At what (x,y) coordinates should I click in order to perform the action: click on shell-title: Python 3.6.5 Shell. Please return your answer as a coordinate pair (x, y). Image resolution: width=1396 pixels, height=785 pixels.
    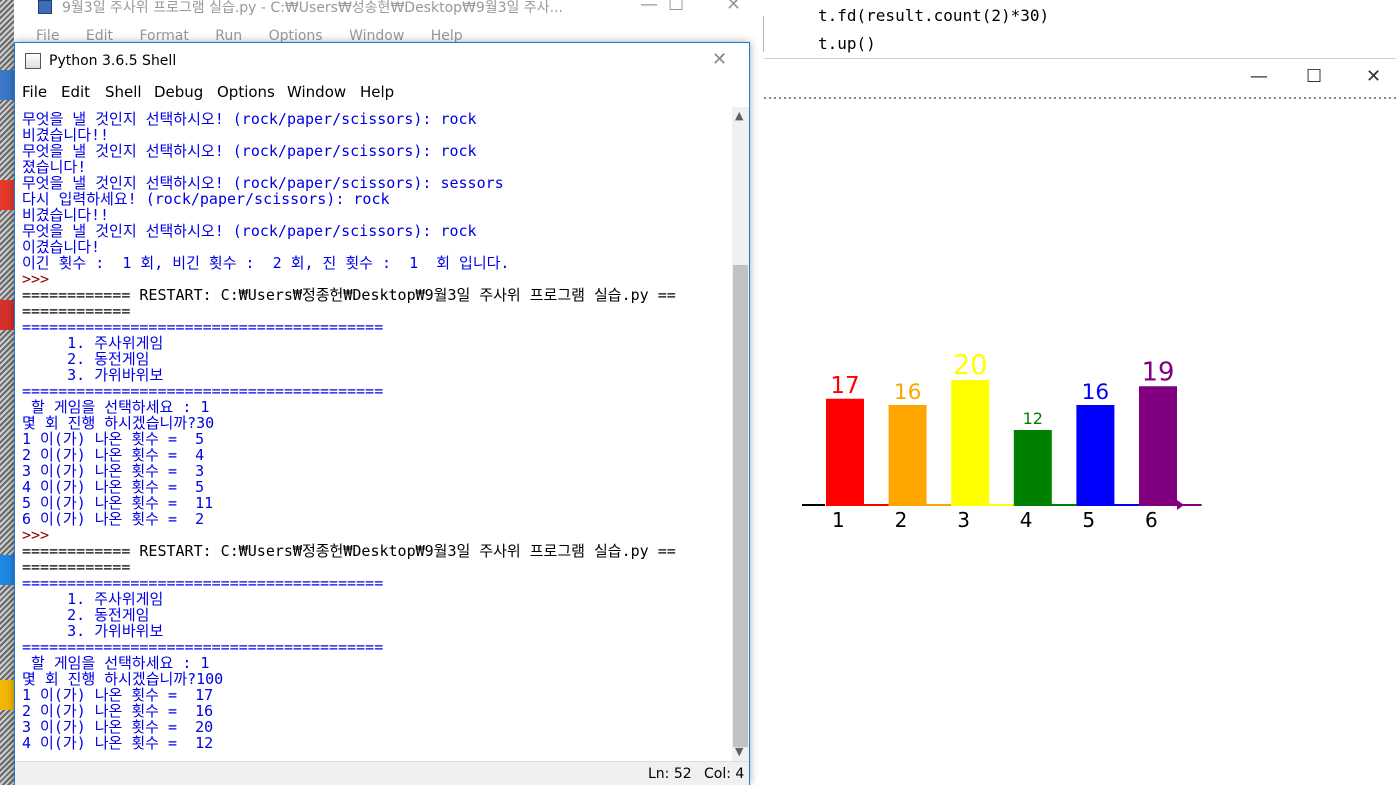
    Looking at the image, I should click on (113, 61).